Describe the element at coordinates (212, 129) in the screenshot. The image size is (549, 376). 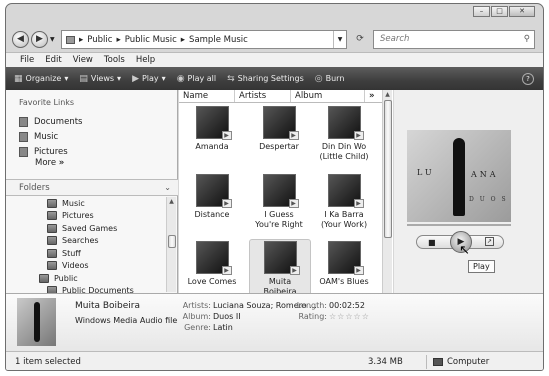
I see `file-tile-amanda: ▶ Amanda` at that location.